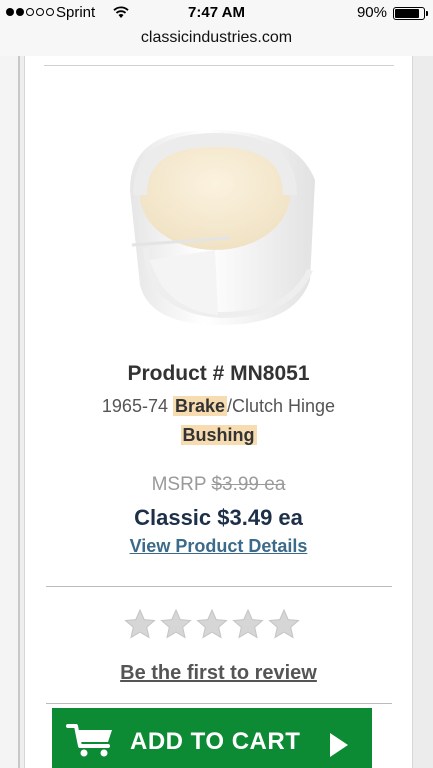 Image resolution: width=433 pixels, height=768 pixels. I want to click on msrp-label: MSRP, so click(181, 484).